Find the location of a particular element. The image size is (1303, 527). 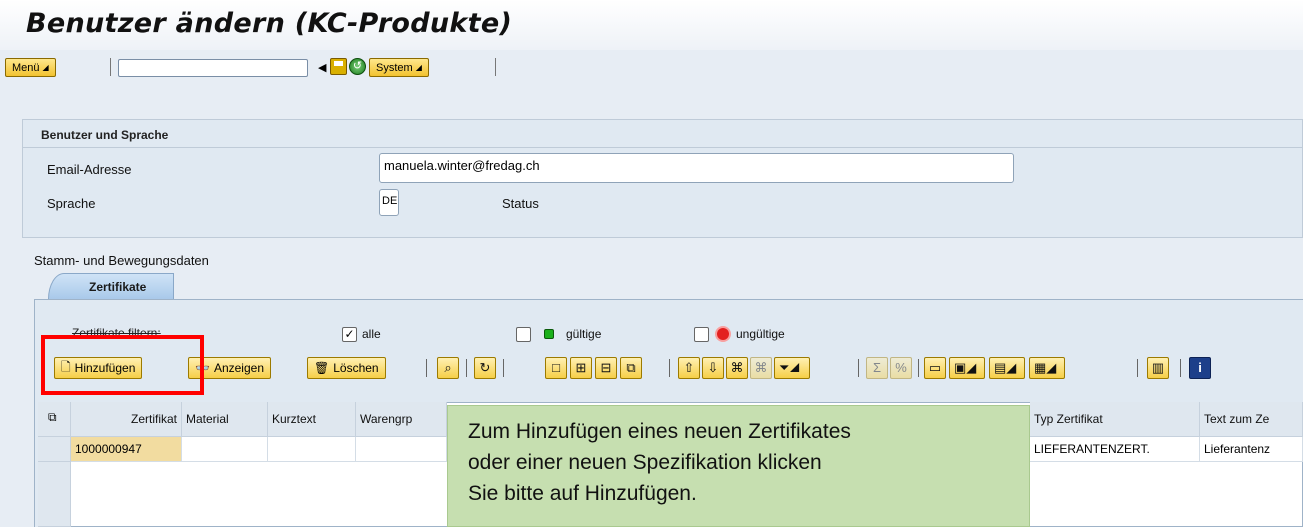

filter-all-label: alle is located at coordinates (371, 334).